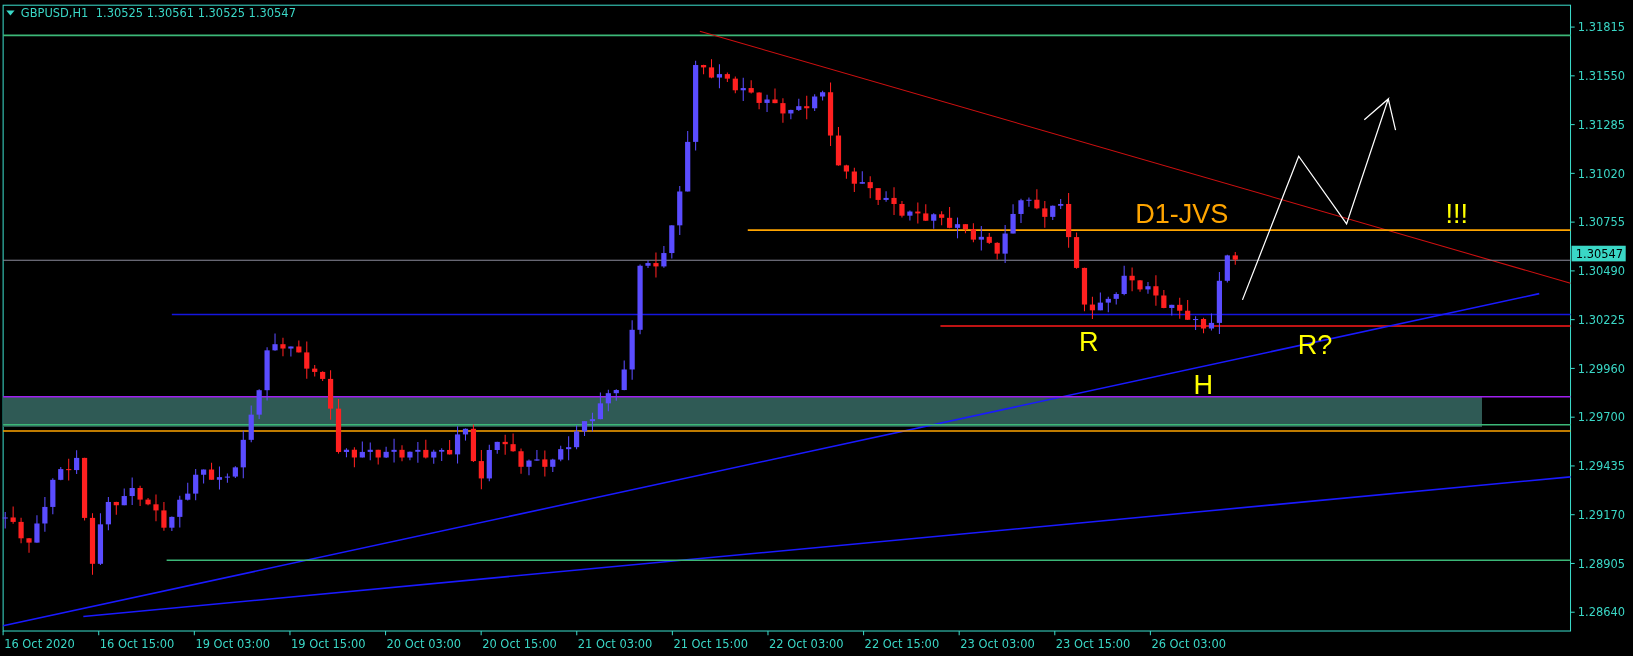 The width and height of the screenshot is (1633, 656). Describe the element at coordinates (1601, 514) in the screenshot. I see `price-axis-label: 1.29170` at that location.